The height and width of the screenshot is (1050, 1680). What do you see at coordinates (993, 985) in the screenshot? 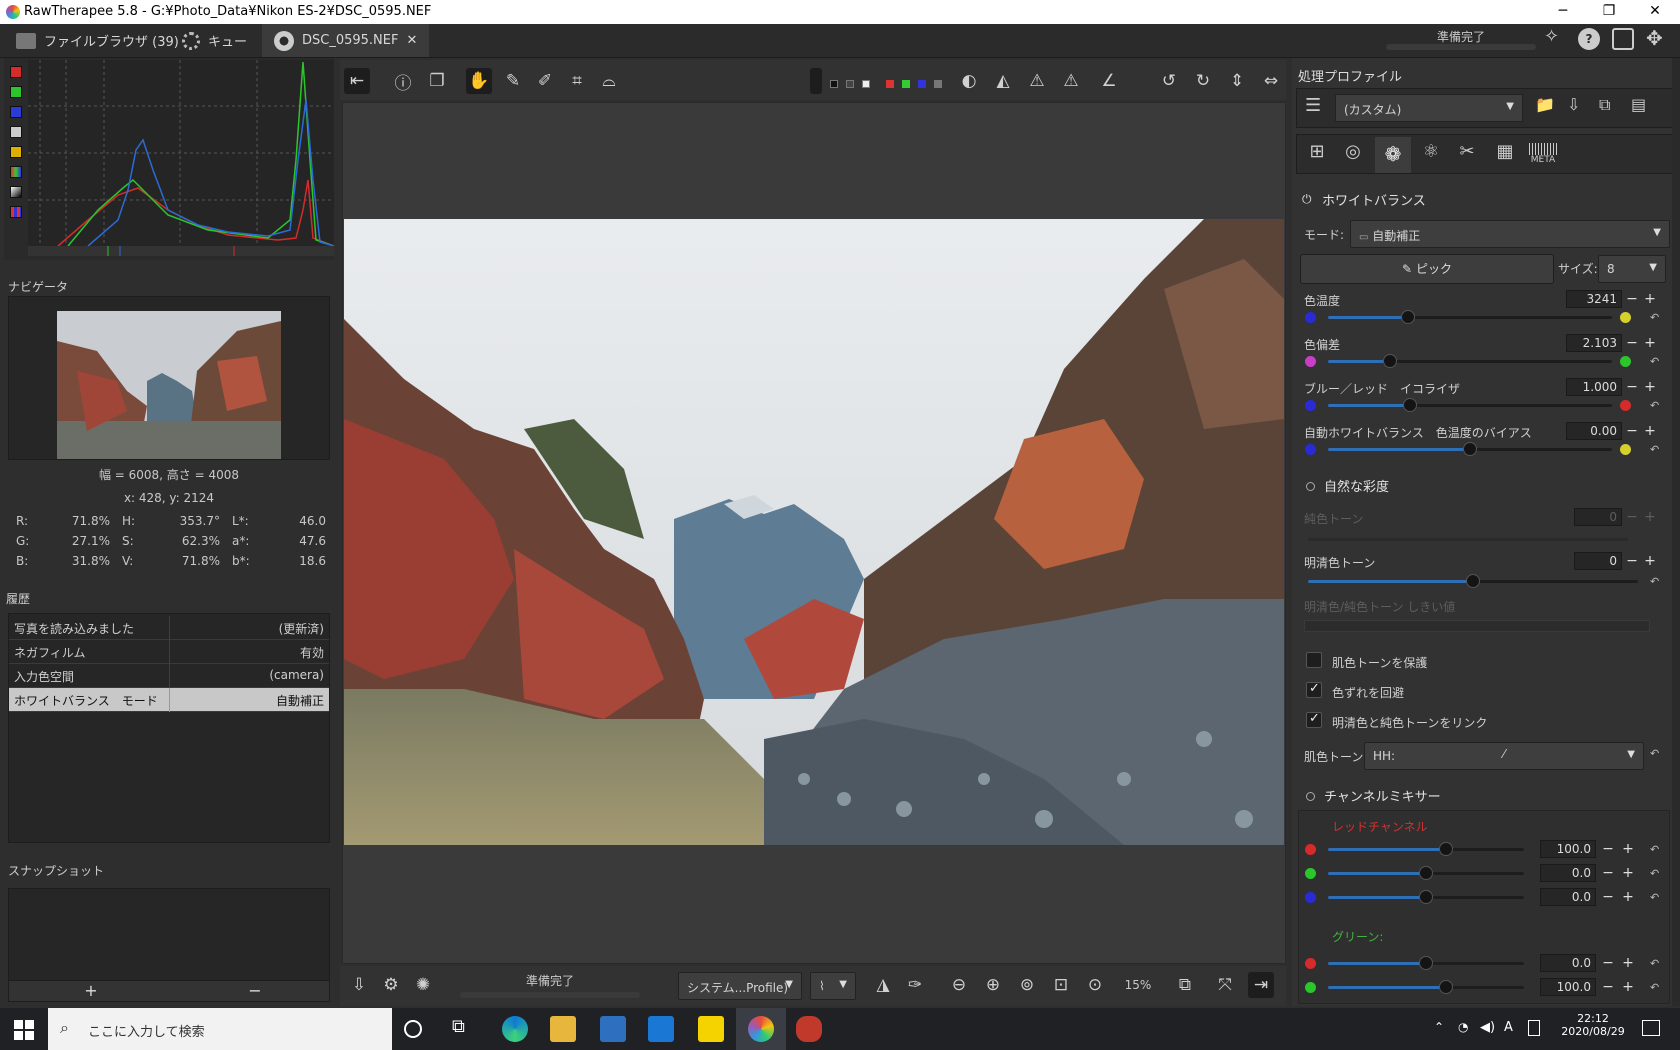
I see `zoom-in-icon: ⊕` at bounding box center [993, 985].